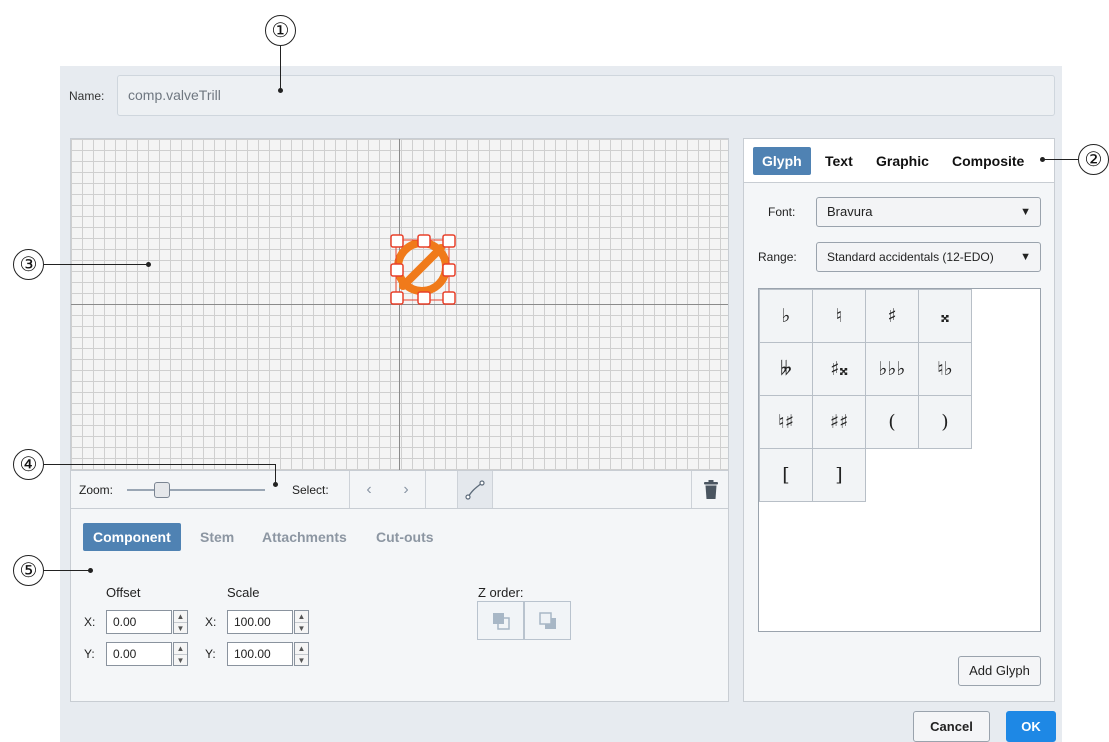 Image resolution: width=1109 pixels, height=742 pixels. Describe the element at coordinates (28, 464) in the screenshot. I see `callout-4: ④` at that location.